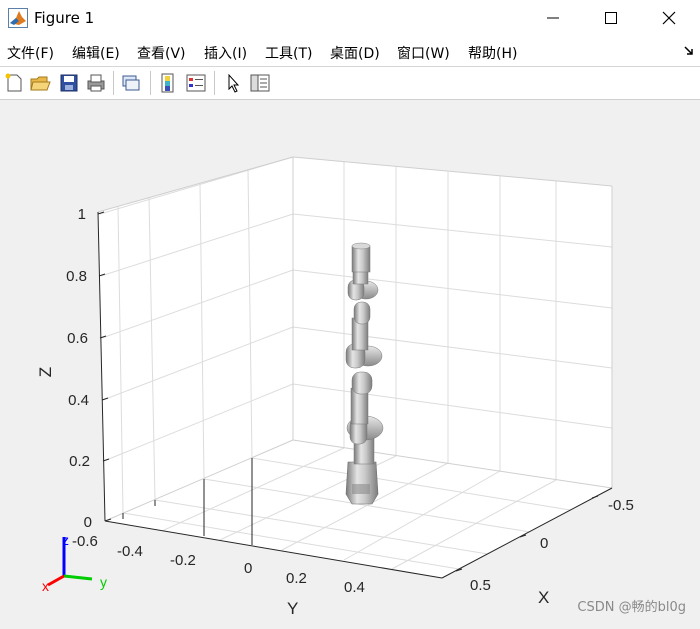 This screenshot has height=629, width=700. Describe the element at coordinates (225, 53) in the screenshot. I see `menu-insert: 插入(I)` at that location.